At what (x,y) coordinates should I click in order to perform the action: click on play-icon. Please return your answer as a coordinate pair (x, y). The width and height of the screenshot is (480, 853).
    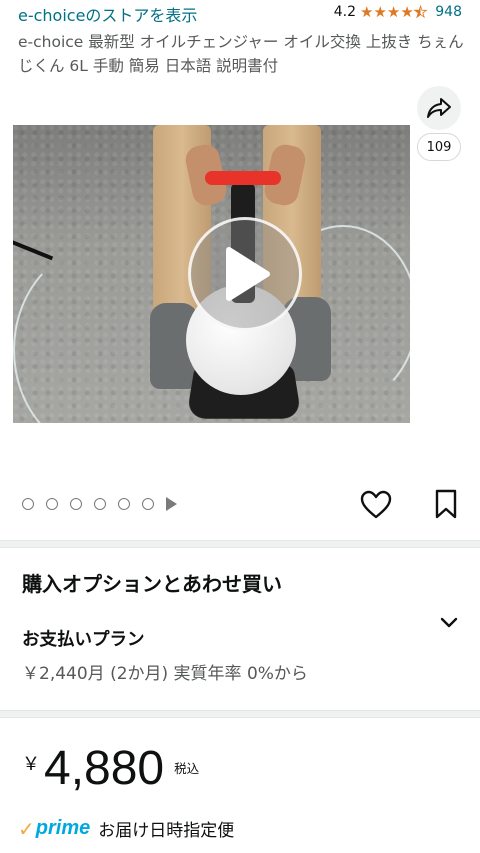
    Looking at the image, I should click on (248, 274).